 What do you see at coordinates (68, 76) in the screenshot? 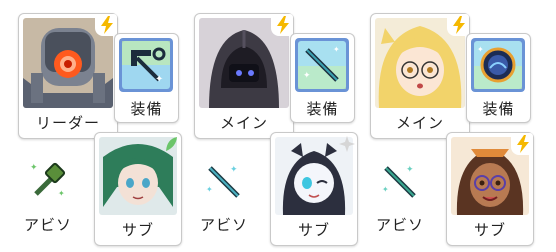
I see `leader-card: リーダー` at bounding box center [68, 76].